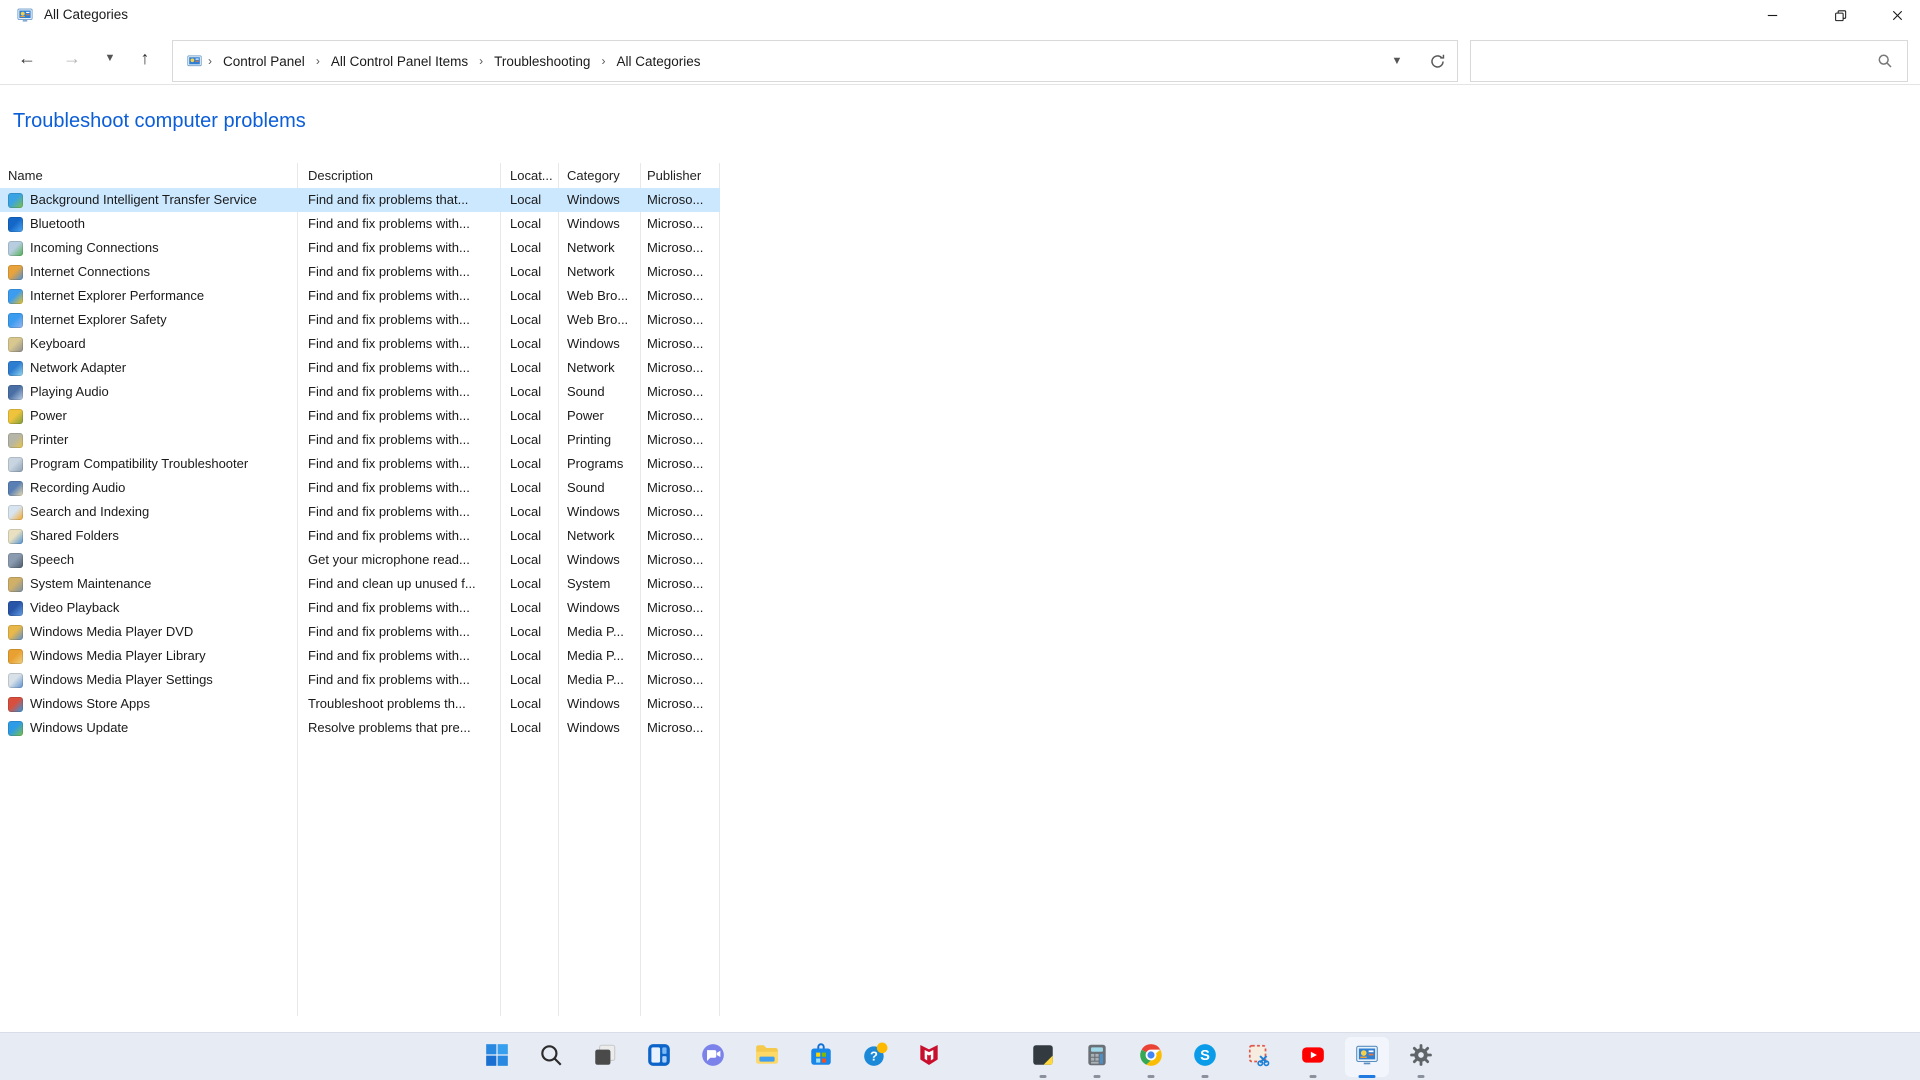 This screenshot has width=1920, height=1080. I want to click on item-category: System, so click(589, 583).